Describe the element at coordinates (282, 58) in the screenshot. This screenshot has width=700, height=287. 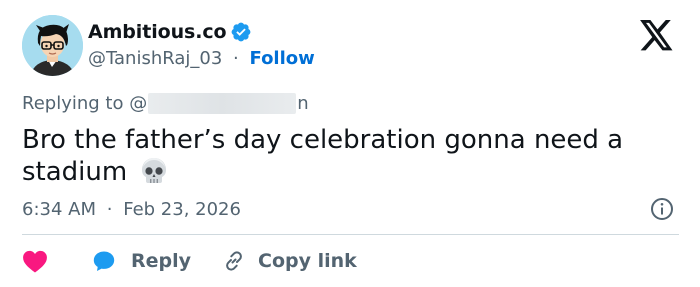
I see `follow-button: Follow` at that location.